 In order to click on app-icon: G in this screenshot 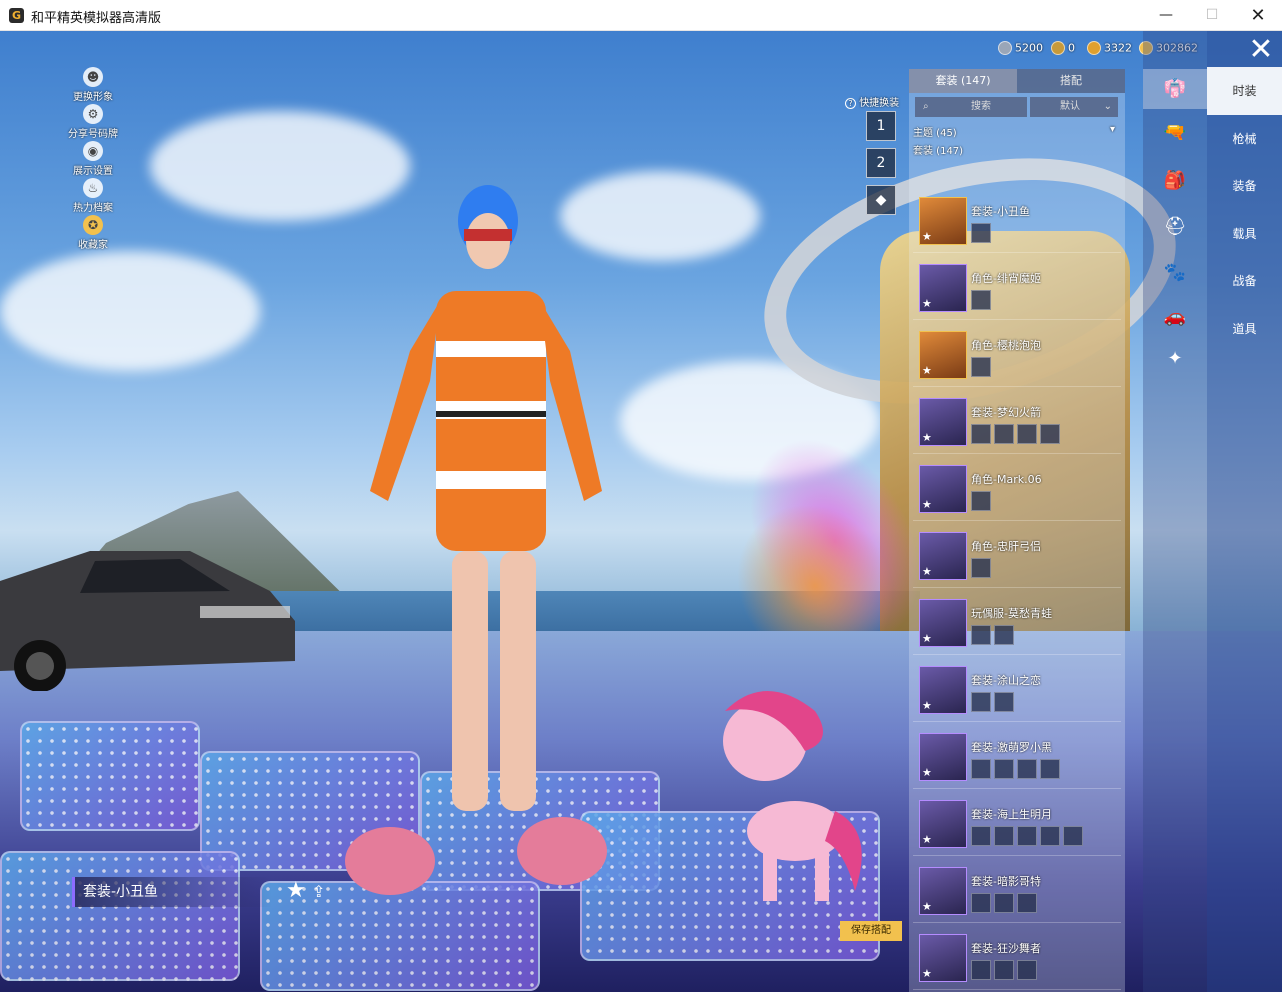, I will do `click(16, 15)`.